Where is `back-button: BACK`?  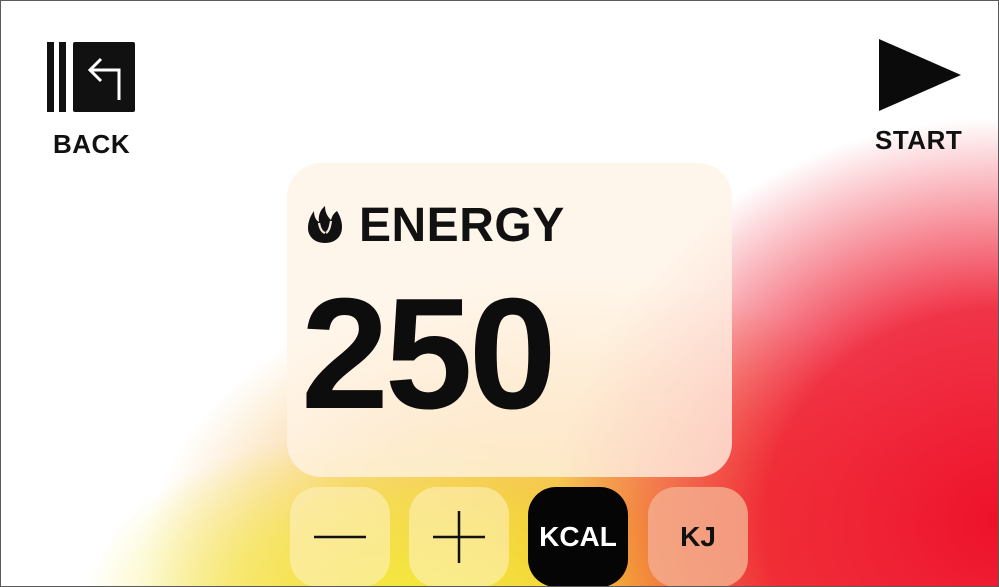 back-button: BACK is located at coordinates (91, 100).